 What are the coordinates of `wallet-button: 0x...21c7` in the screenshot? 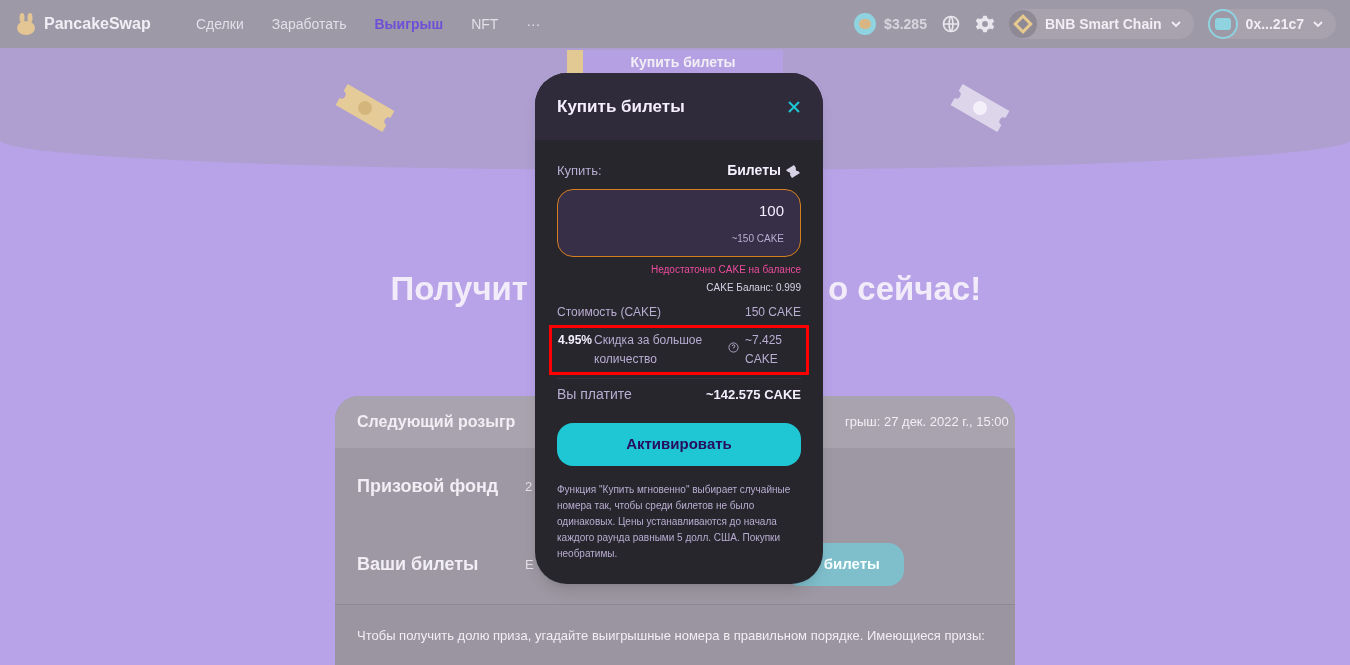 It's located at (1271, 24).